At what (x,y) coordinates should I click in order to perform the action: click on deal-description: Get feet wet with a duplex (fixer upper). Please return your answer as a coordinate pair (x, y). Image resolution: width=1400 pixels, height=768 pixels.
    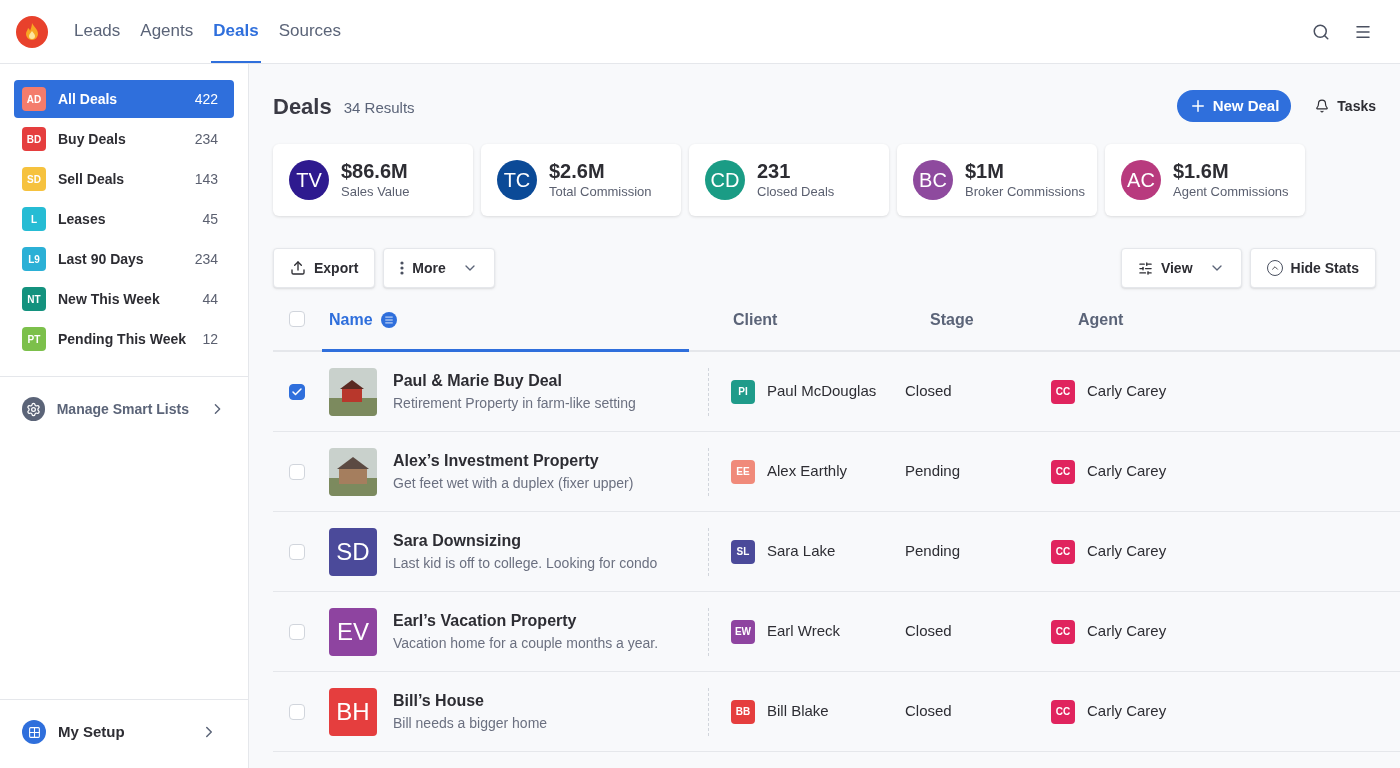
    Looking at the image, I should click on (513, 483).